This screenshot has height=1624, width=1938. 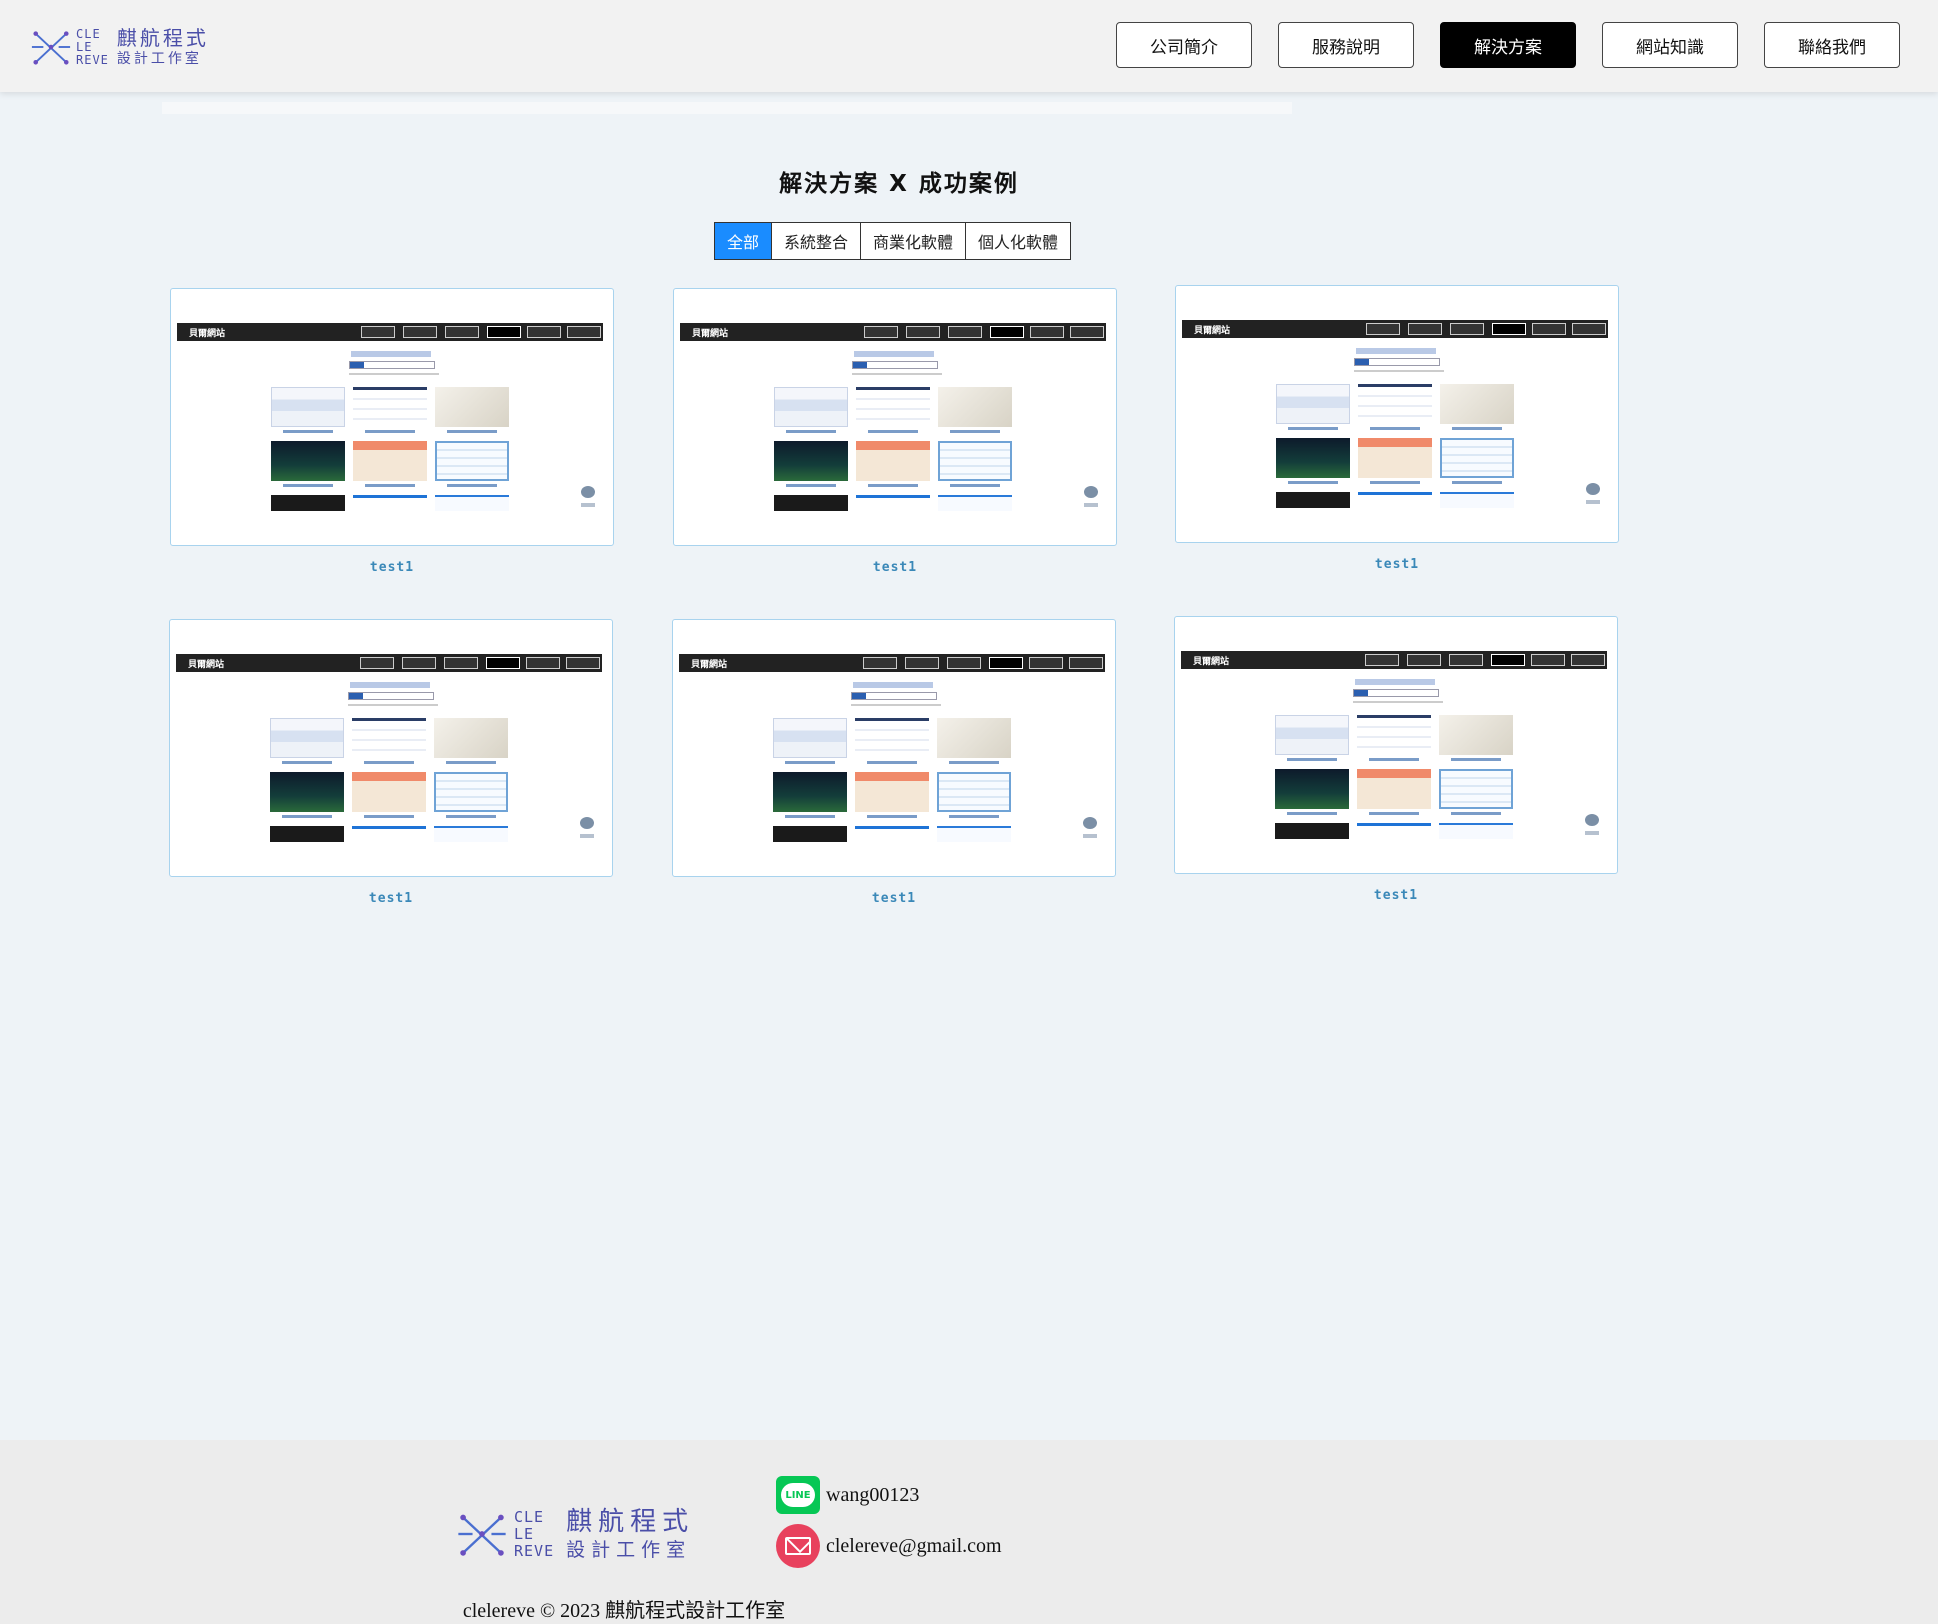 I want to click on nav-solutions-button: 解決方案, so click(x=1508, y=45).